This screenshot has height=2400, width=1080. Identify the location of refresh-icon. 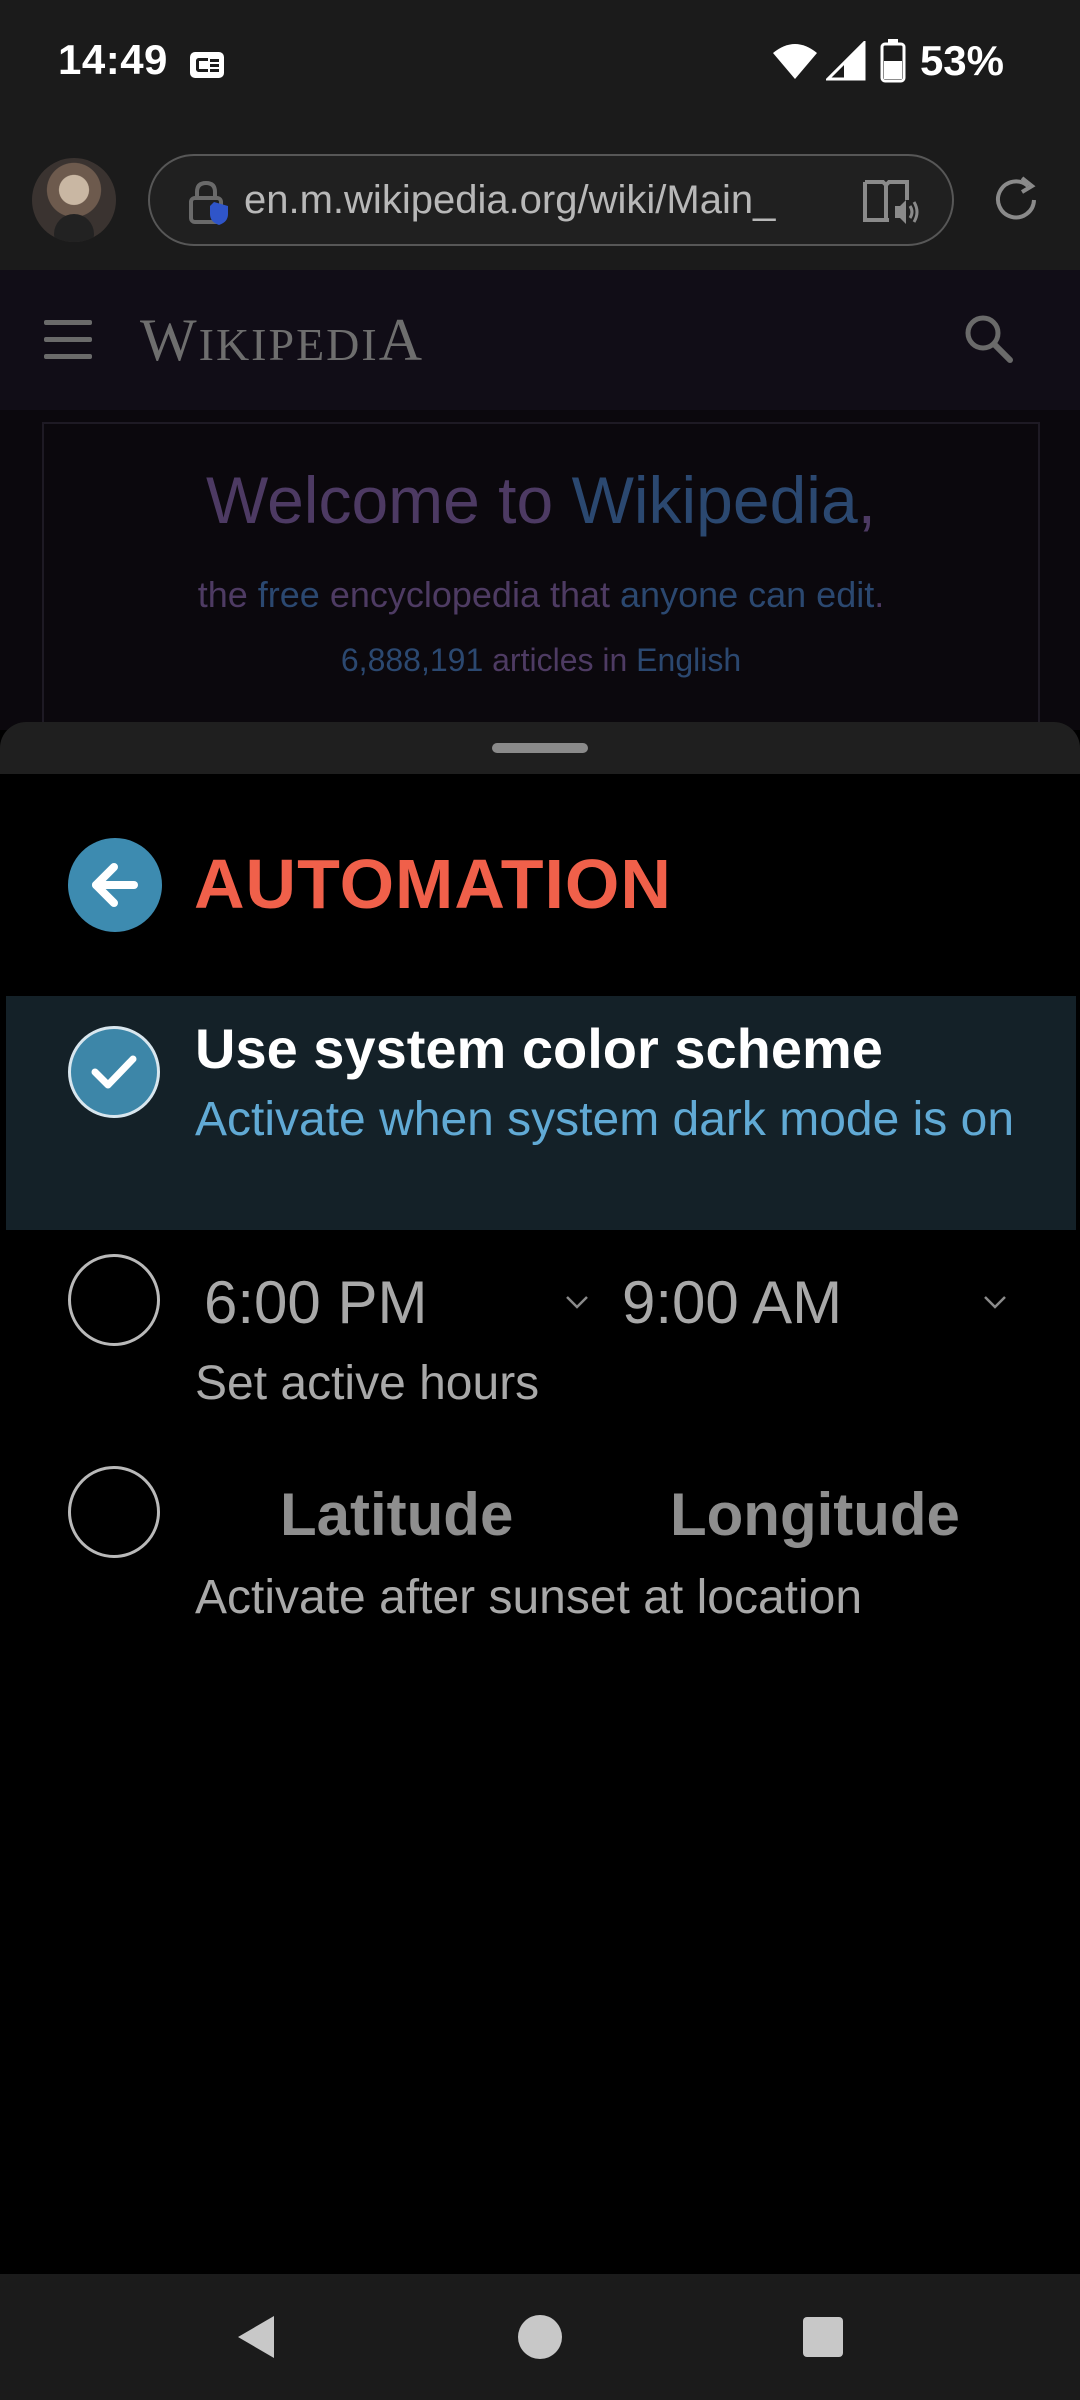
(1016, 200).